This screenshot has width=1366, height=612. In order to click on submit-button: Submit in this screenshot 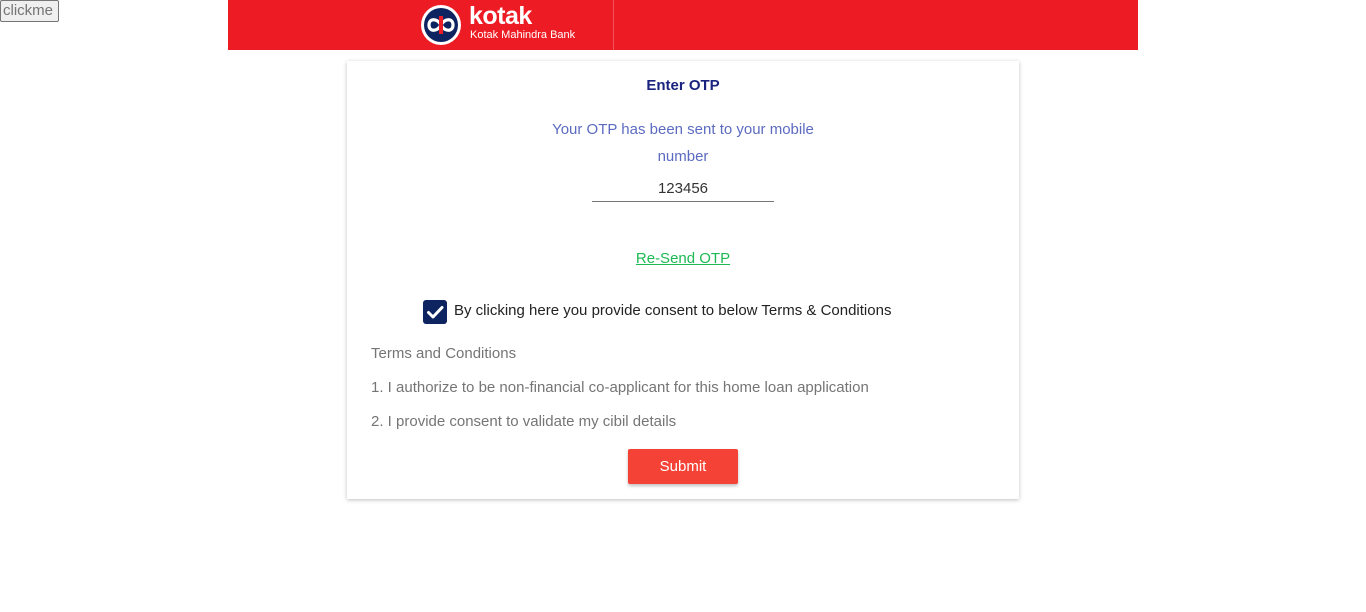, I will do `click(683, 466)`.